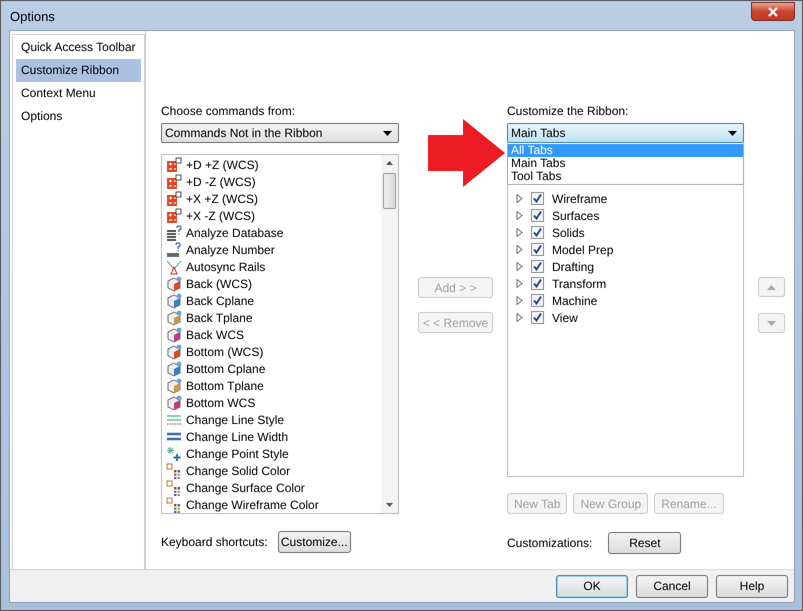 This screenshot has height=611, width=803. What do you see at coordinates (625, 176) in the screenshot?
I see `dropdown-option: Tool Tabs` at bounding box center [625, 176].